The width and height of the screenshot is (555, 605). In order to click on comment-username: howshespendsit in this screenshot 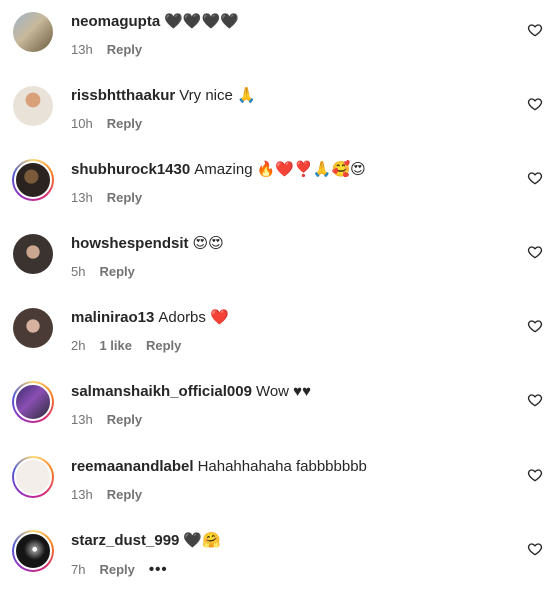, I will do `click(130, 243)`.